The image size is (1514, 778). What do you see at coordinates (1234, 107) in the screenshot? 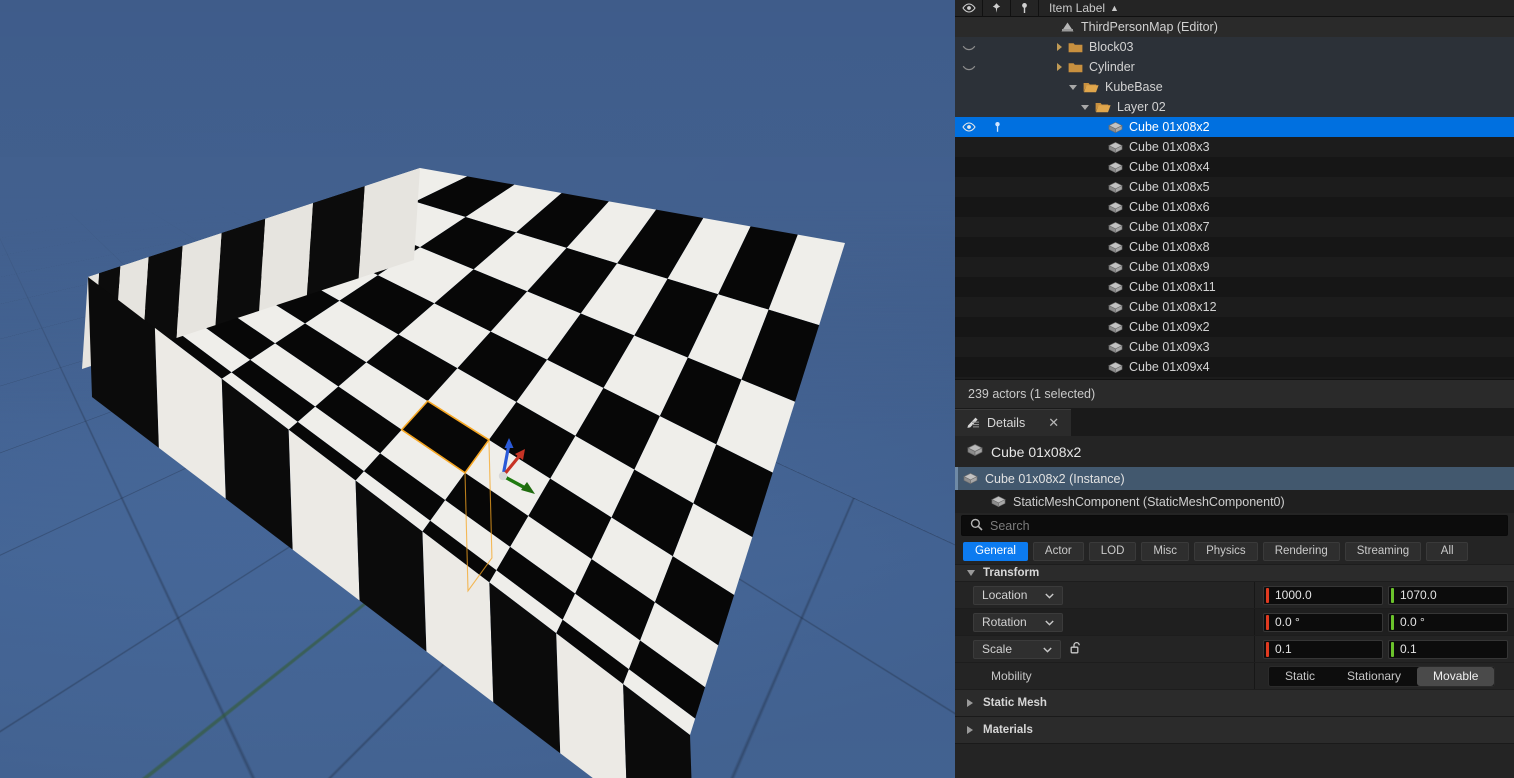
I see `outliner-row: Layer 02` at bounding box center [1234, 107].